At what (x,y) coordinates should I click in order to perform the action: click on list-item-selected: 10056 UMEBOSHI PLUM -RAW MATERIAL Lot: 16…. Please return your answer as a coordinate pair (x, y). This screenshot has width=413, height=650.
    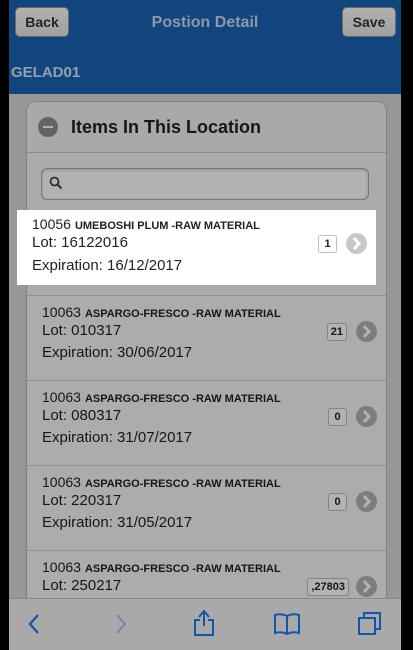
    Looking at the image, I should click on (196, 247).